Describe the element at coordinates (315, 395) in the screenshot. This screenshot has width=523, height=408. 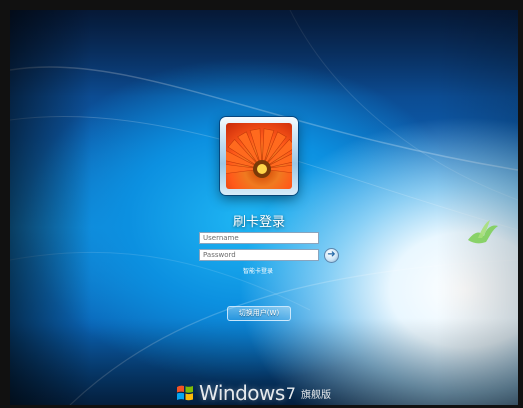
I see `windows-edition: 旗舰版` at that location.